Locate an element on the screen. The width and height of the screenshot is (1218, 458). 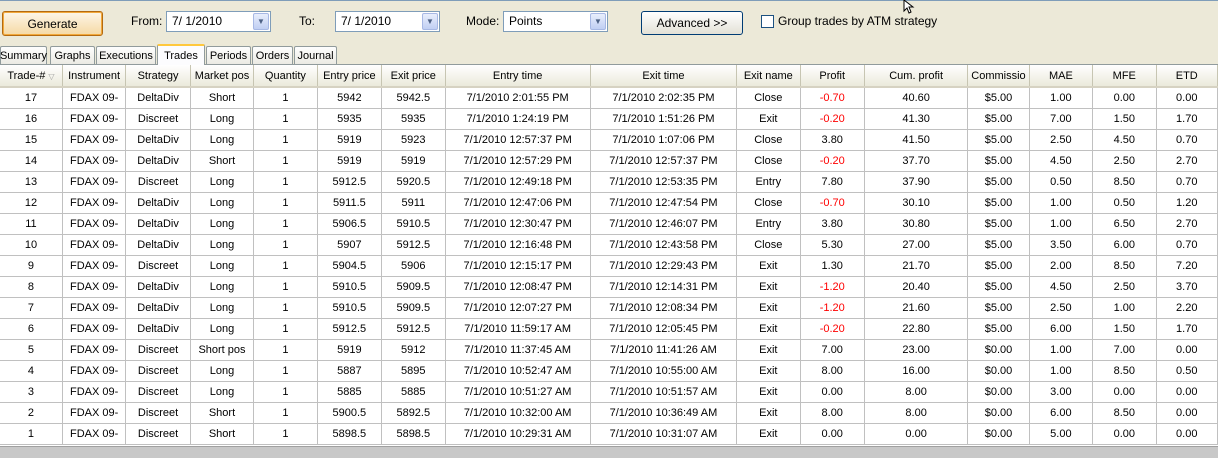
advanced-button: Advanced >> is located at coordinates (692, 23).